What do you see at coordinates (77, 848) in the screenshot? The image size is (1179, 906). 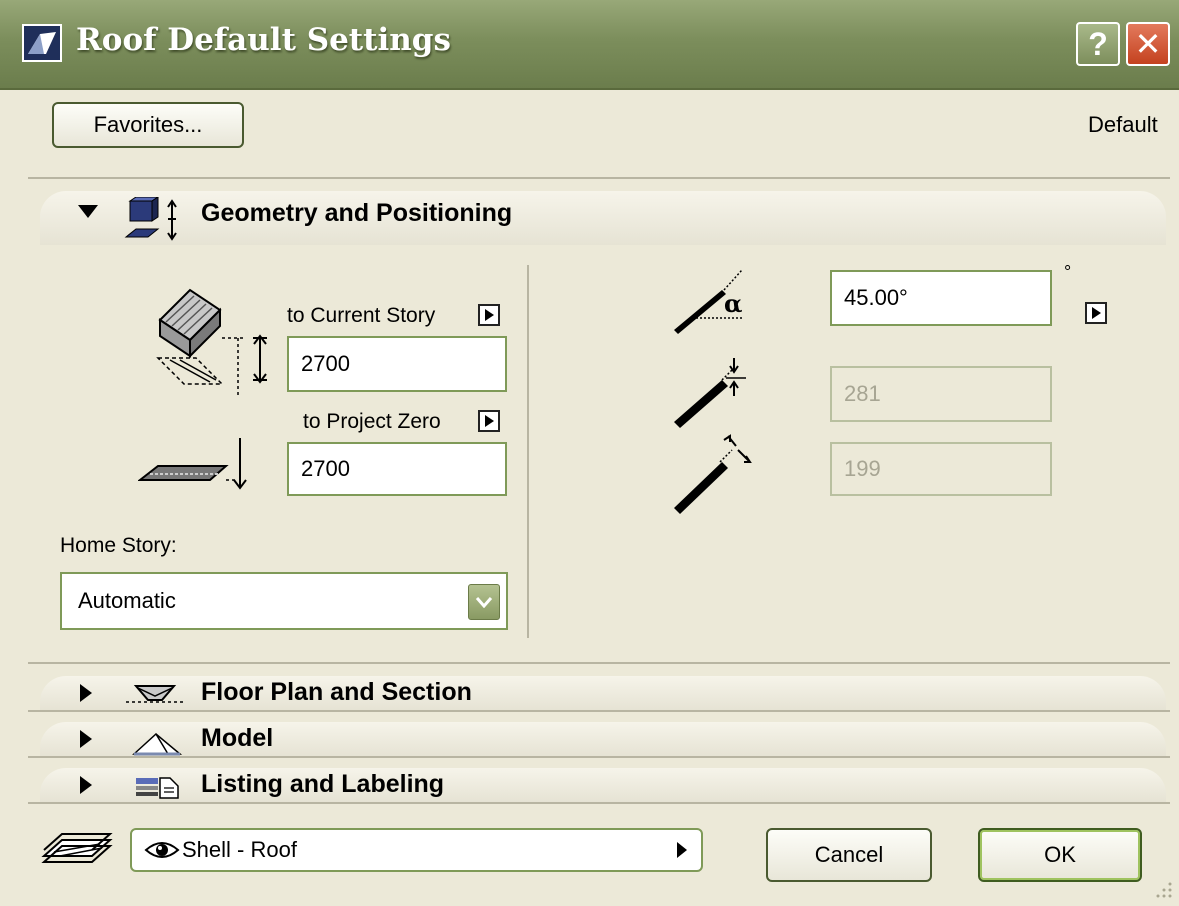 I see `layers-icon` at bounding box center [77, 848].